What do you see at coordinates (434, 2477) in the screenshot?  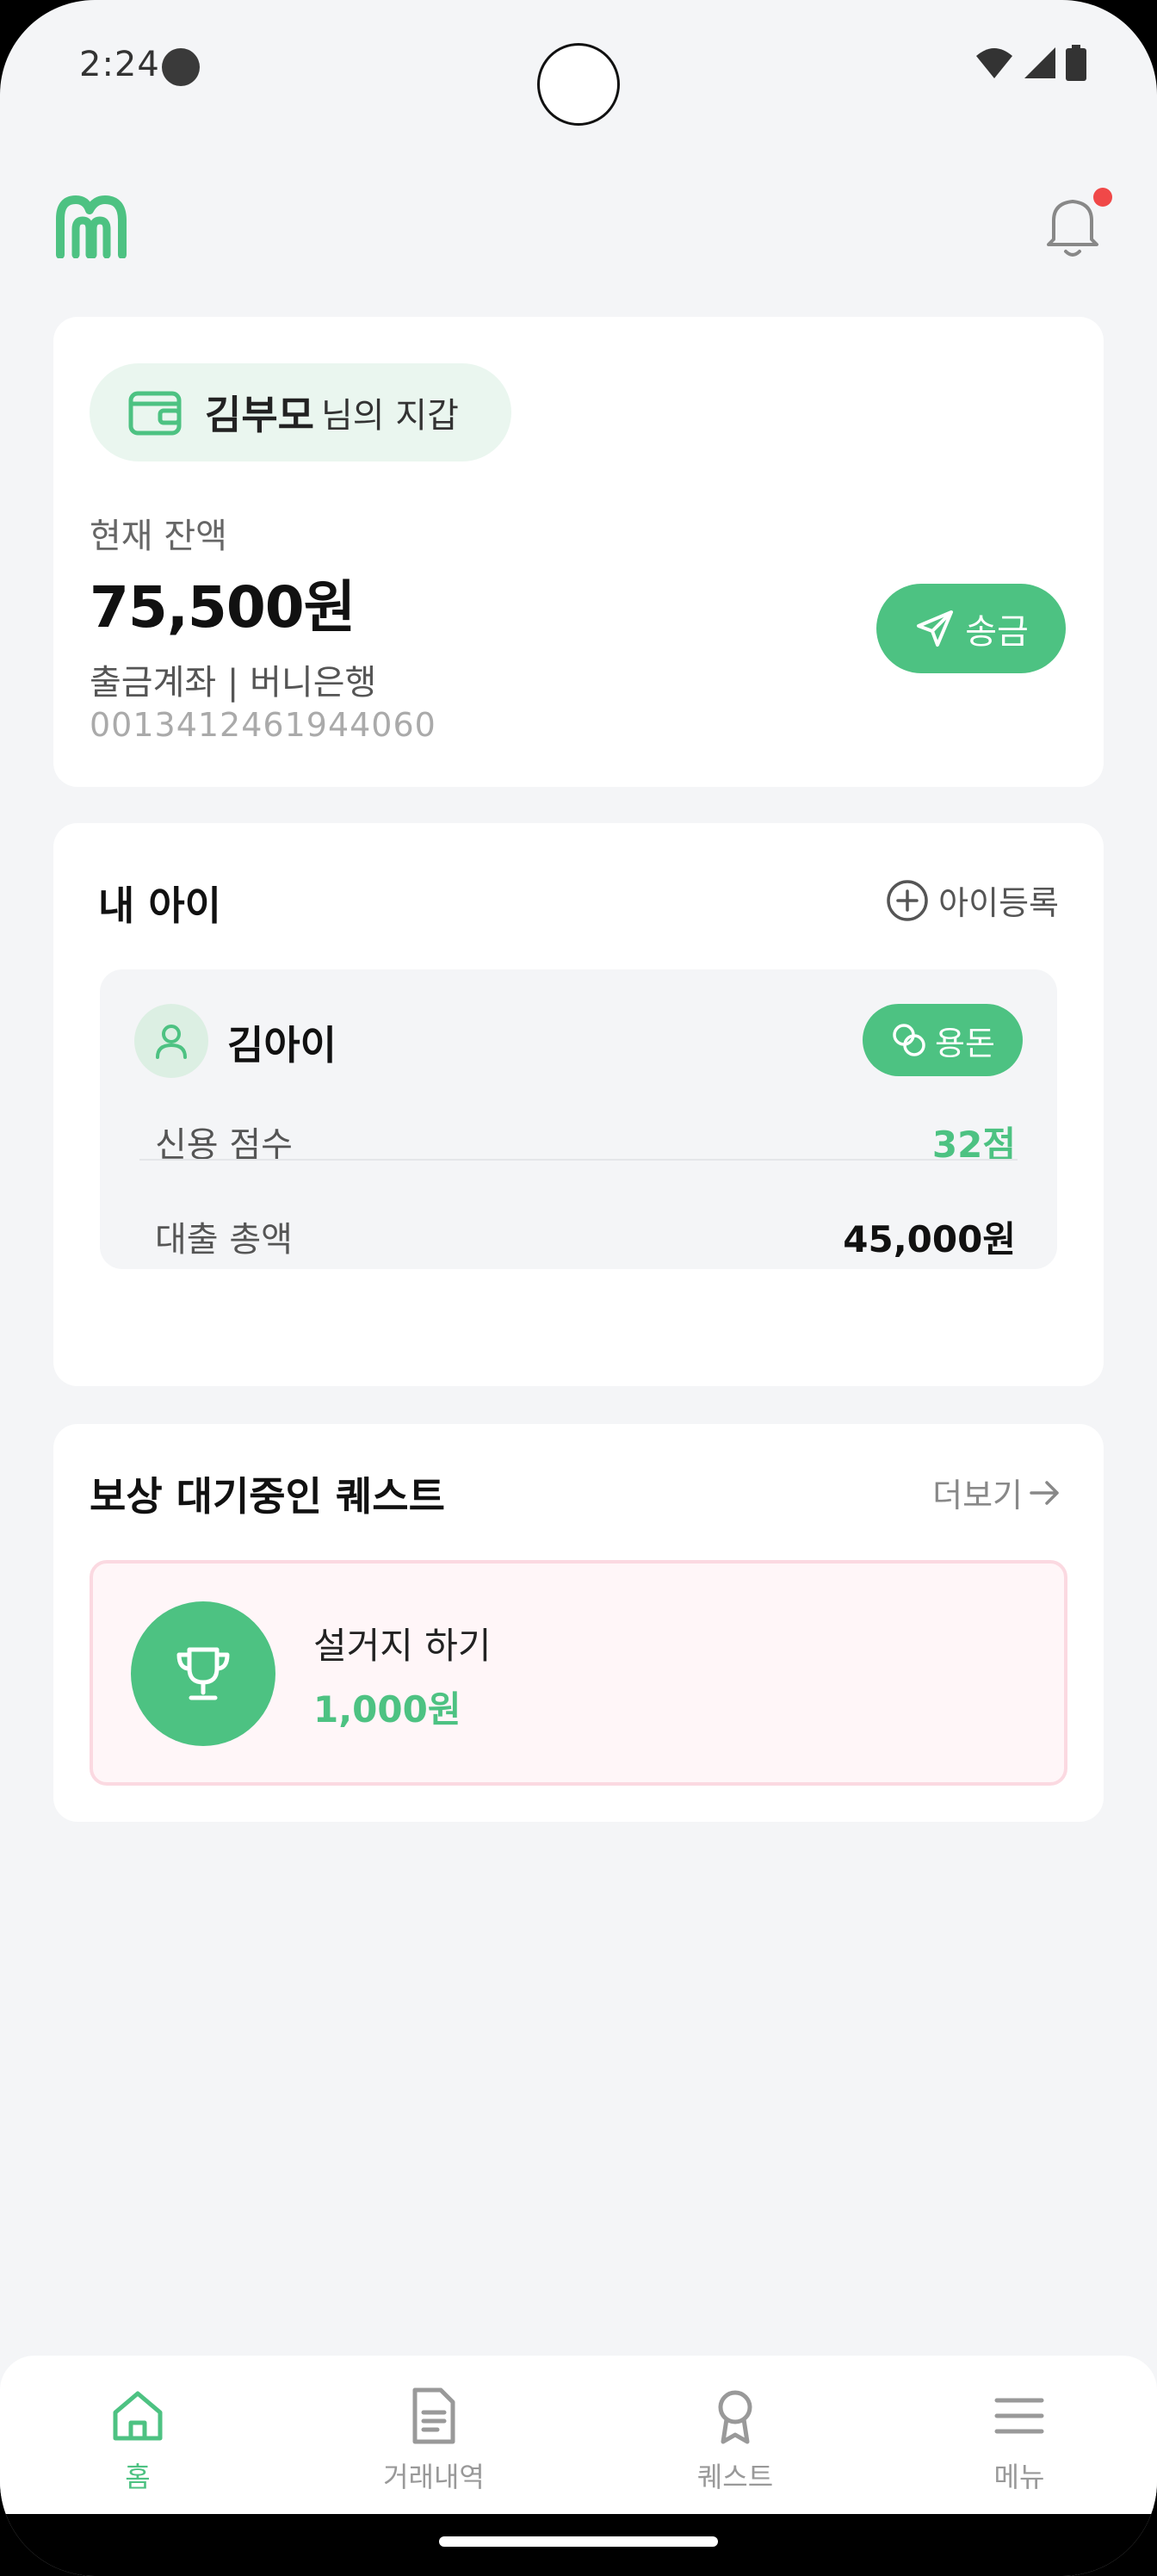 I see `nav-transactions-label: 거래내역` at bounding box center [434, 2477].